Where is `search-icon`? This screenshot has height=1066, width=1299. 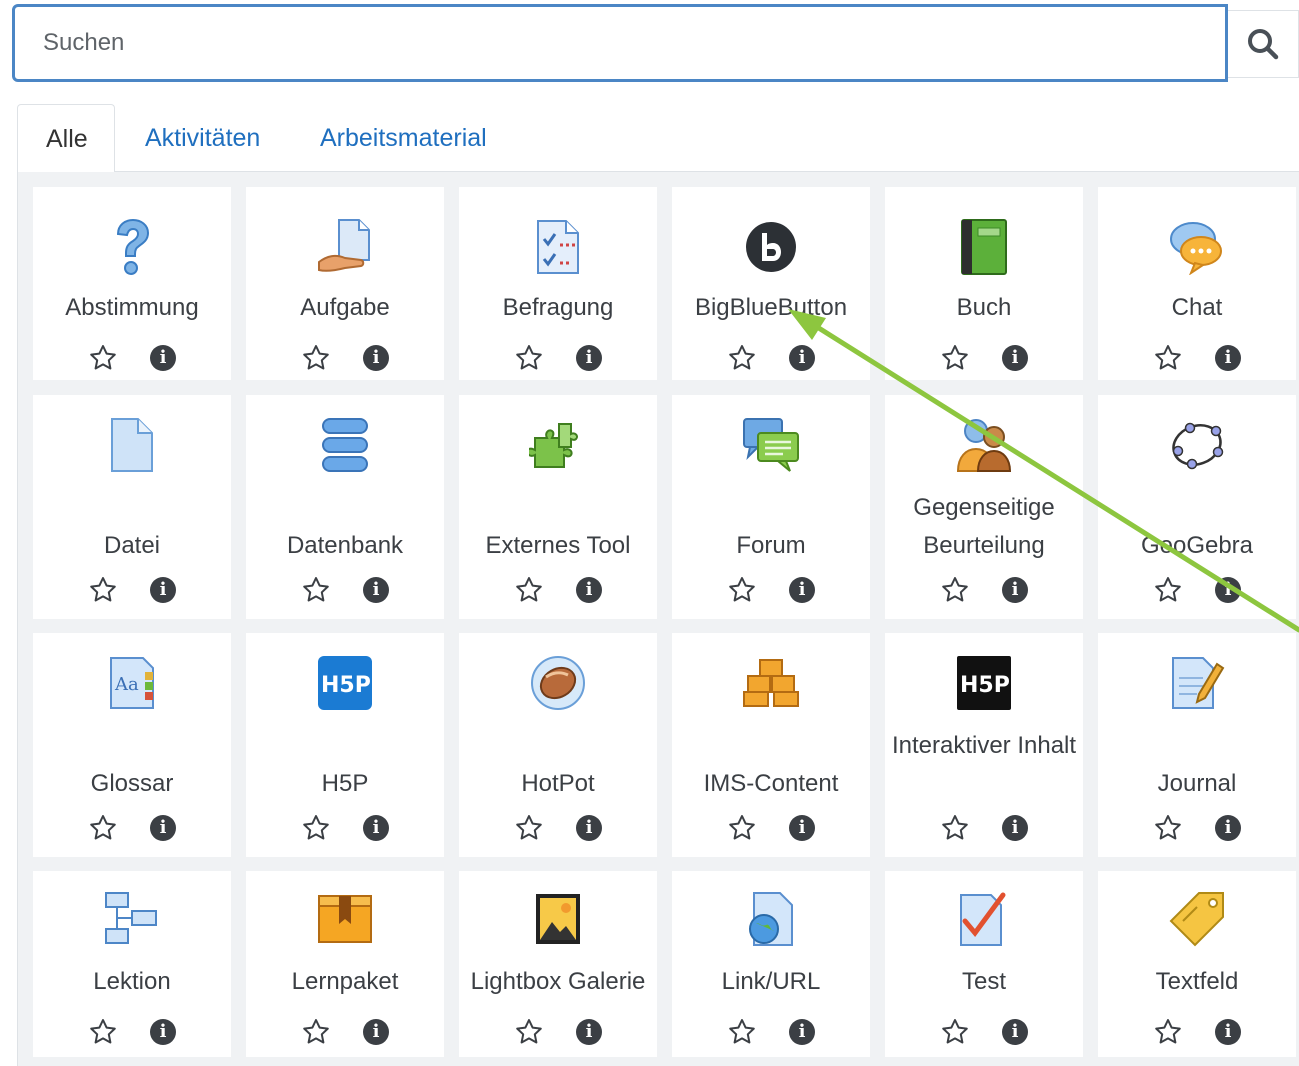 search-icon is located at coordinates (1263, 44).